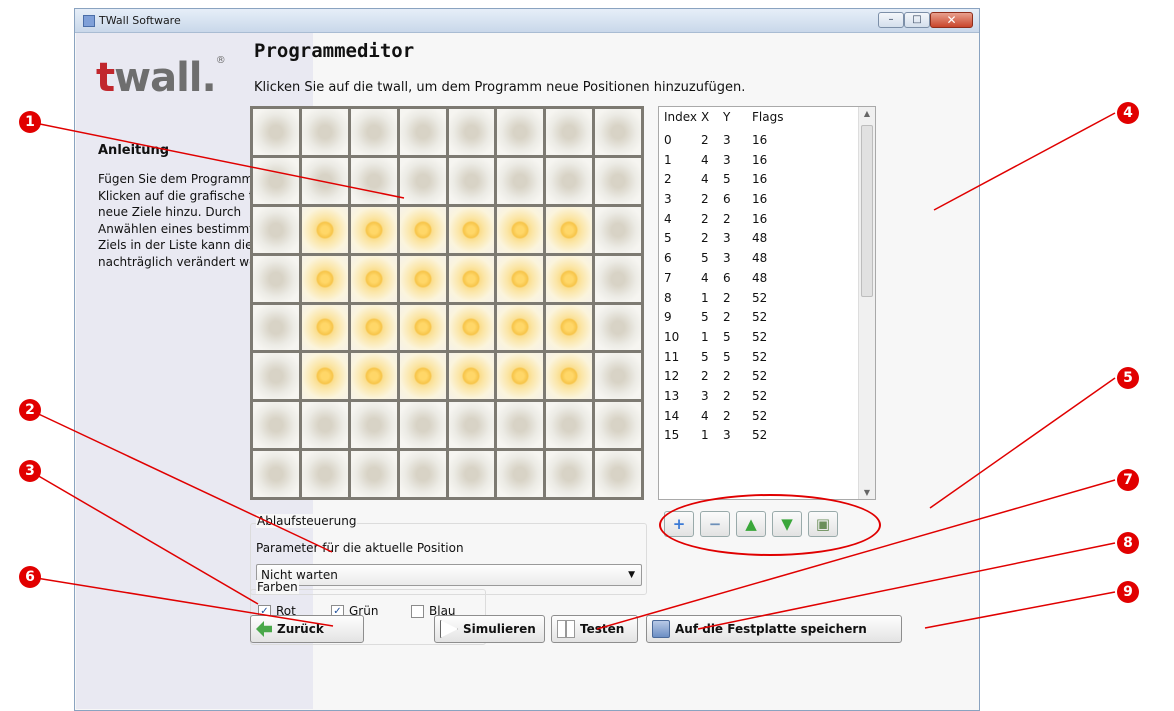  I want to click on move-down-button: ▼, so click(787, 524).